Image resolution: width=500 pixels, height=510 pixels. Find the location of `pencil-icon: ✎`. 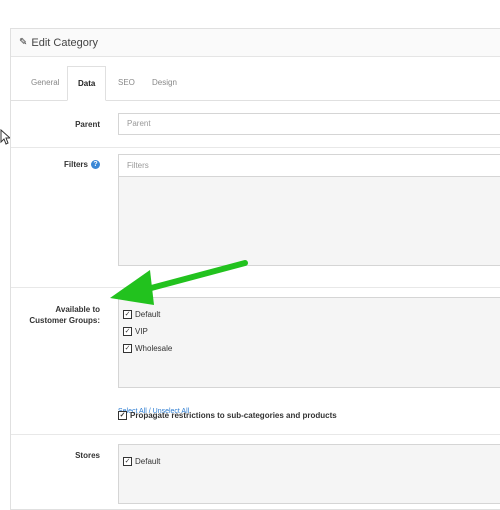

pencil-icon: ✎ is located at coordinates (23, 42).